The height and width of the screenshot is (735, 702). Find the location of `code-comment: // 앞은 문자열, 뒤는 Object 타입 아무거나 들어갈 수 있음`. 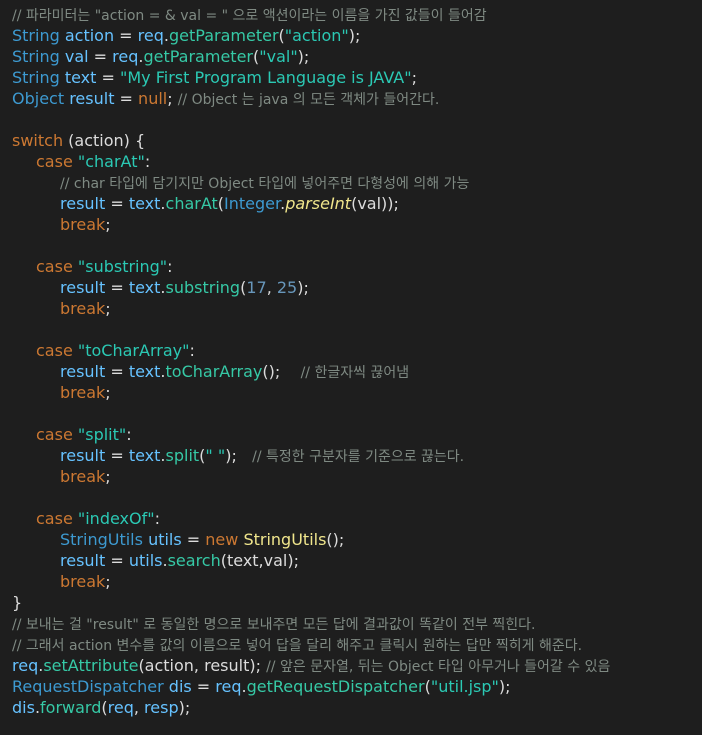

code-comment: // 앞은 문자열, 뒤는 Object 타입 아무거나 들어갈 수 있음 is located at coordinates (438, 667).